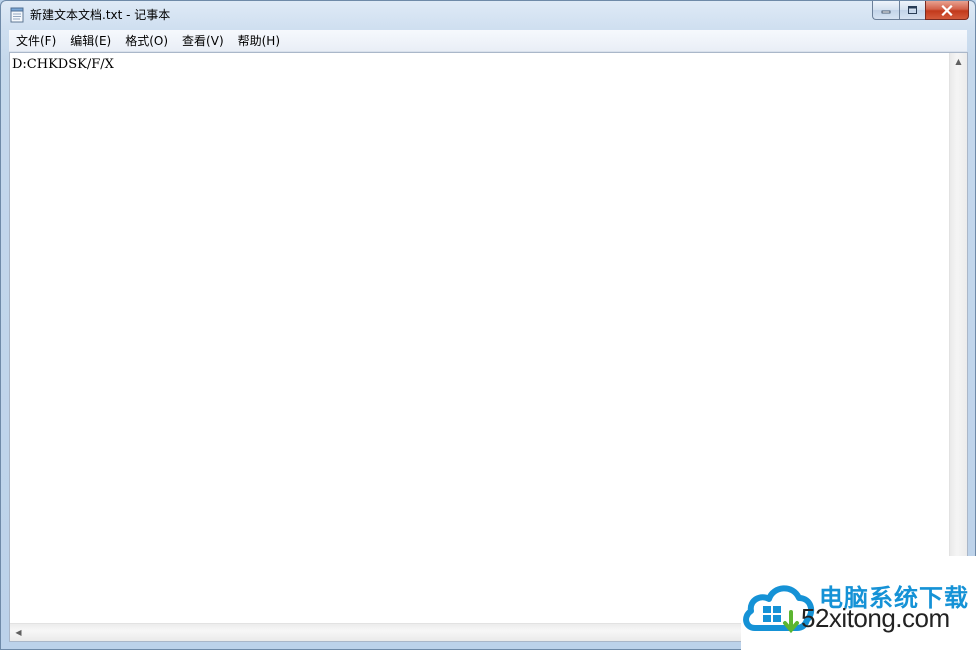 Image resolution: width=976 pixels, height=650 pixels. Describe the element at coordinates (488, 41) in the screenshot. I see `menu-bar: 文件(F) 编辑(E) 格式(O) 查看(V) 帮助(H)` at that location.